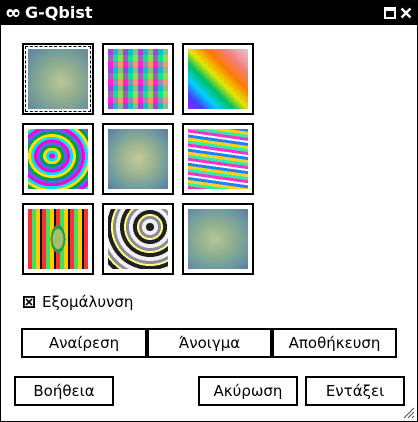 This screenshot has height=422, width=418. Describe the element at coordinates (209, 343) in the screenshot. I see `open-button: Άνοιγμα` at that location.